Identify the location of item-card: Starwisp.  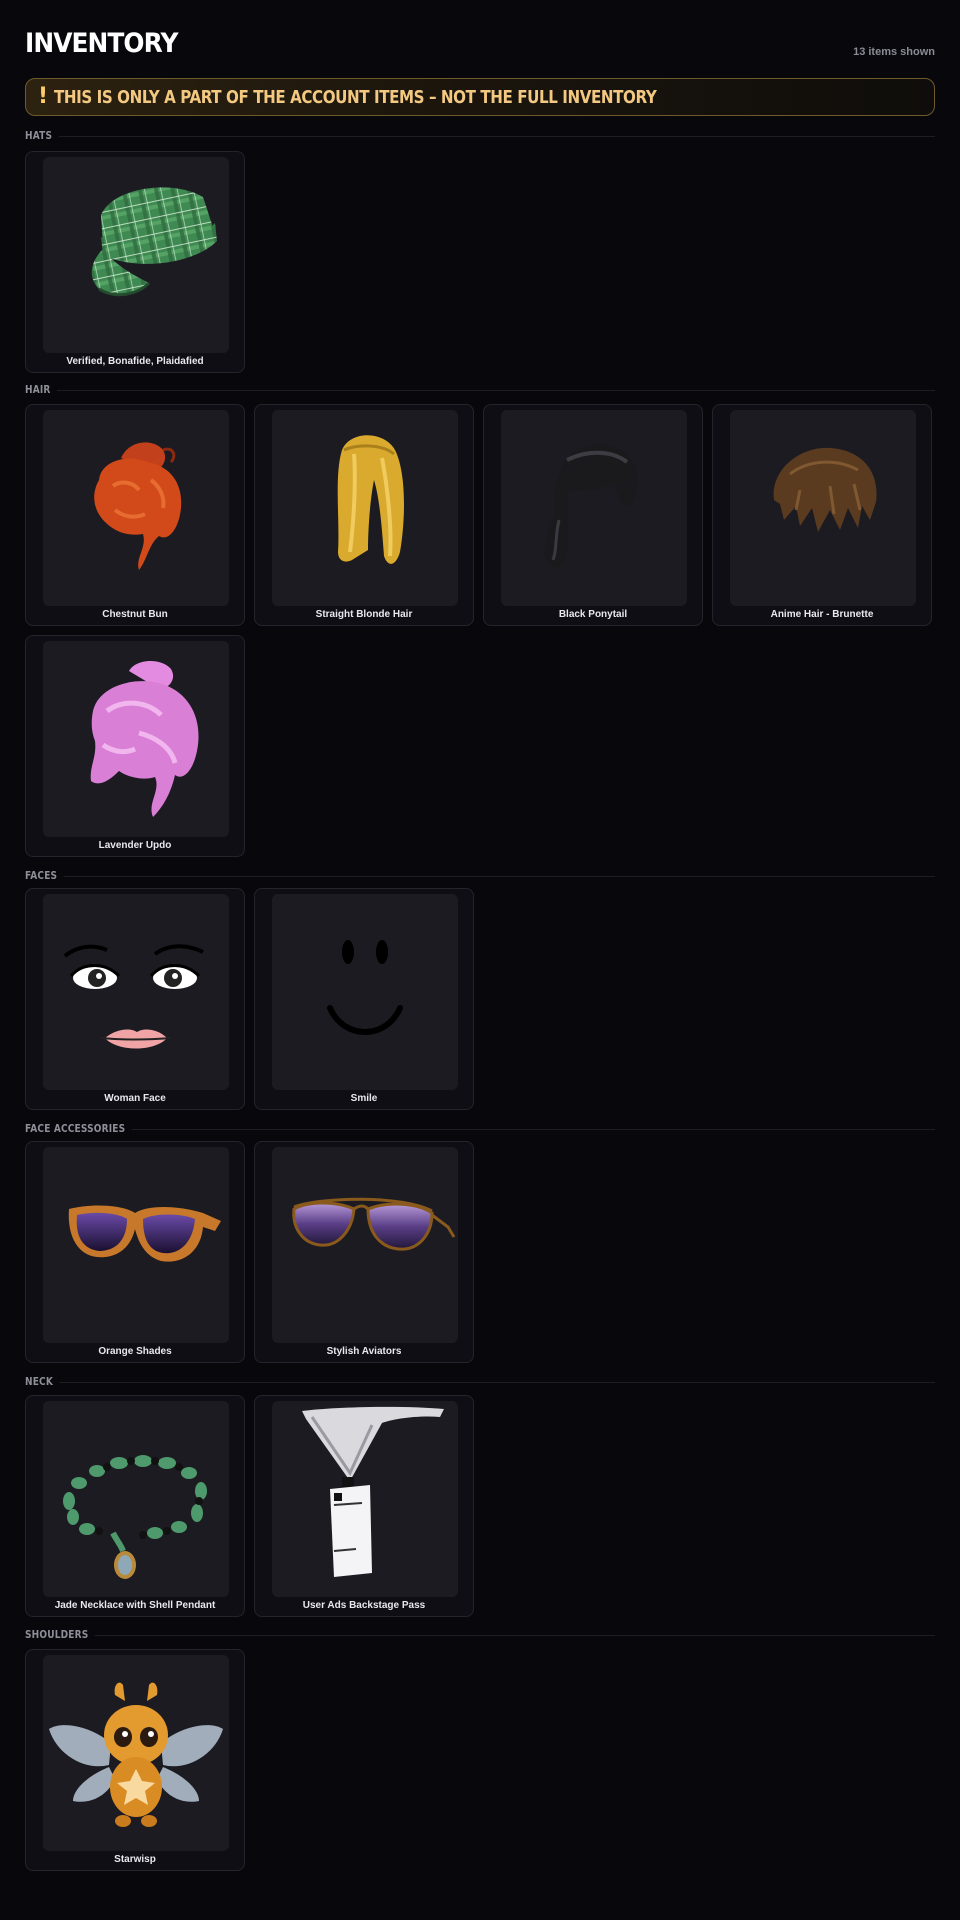
(135, 1760).